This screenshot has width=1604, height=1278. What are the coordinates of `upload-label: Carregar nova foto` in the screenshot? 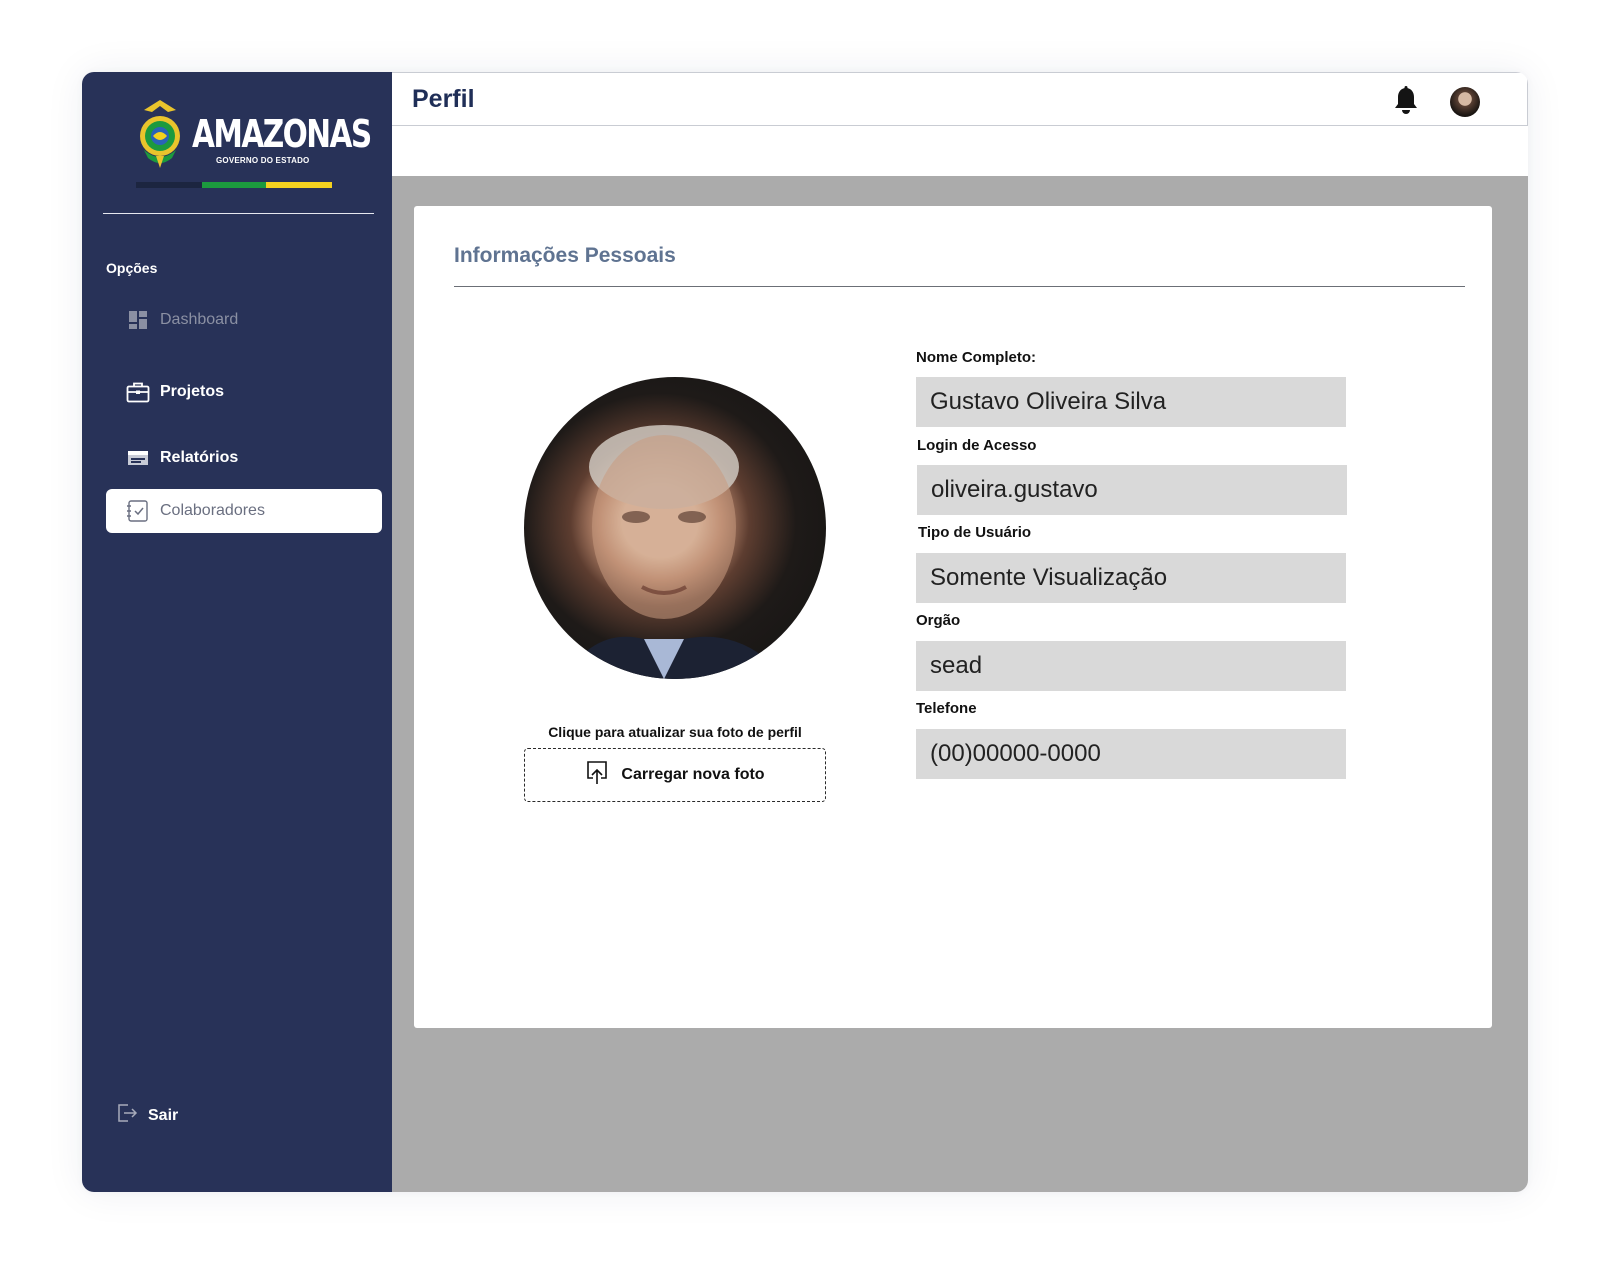 It's located at (693, 774).